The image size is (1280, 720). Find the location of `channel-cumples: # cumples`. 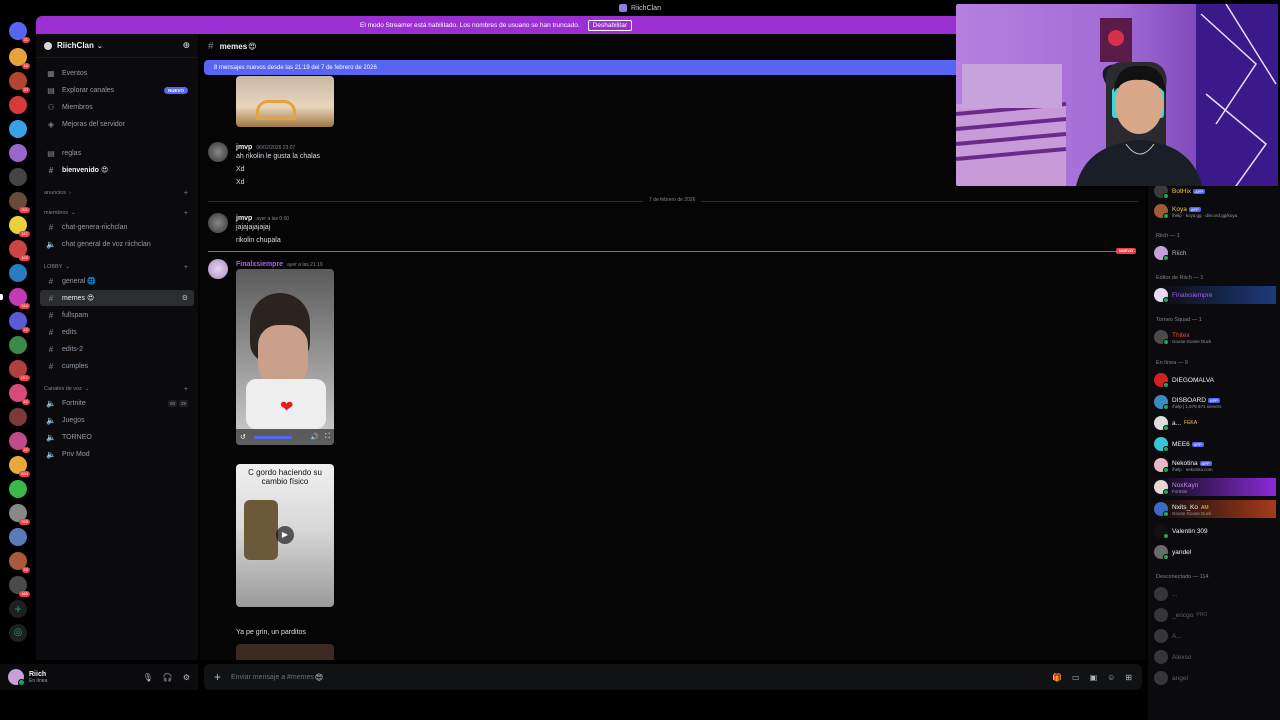

channel-cumples: # cumples is located at coordinates (117, 366).